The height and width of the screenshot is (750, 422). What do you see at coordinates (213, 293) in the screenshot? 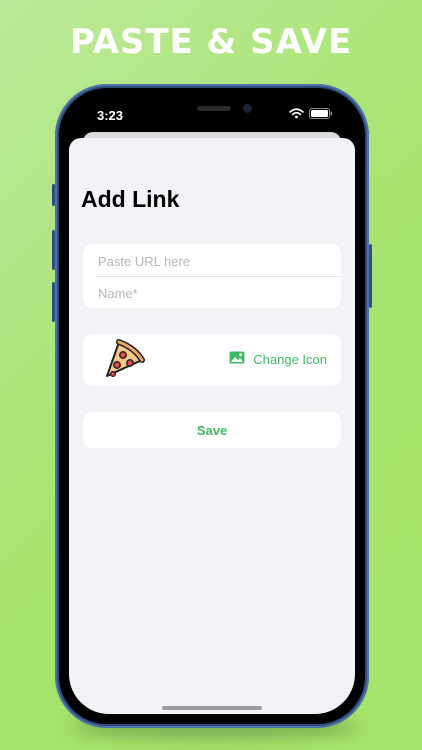
I see `name-input` at bounding box center [213, 293].